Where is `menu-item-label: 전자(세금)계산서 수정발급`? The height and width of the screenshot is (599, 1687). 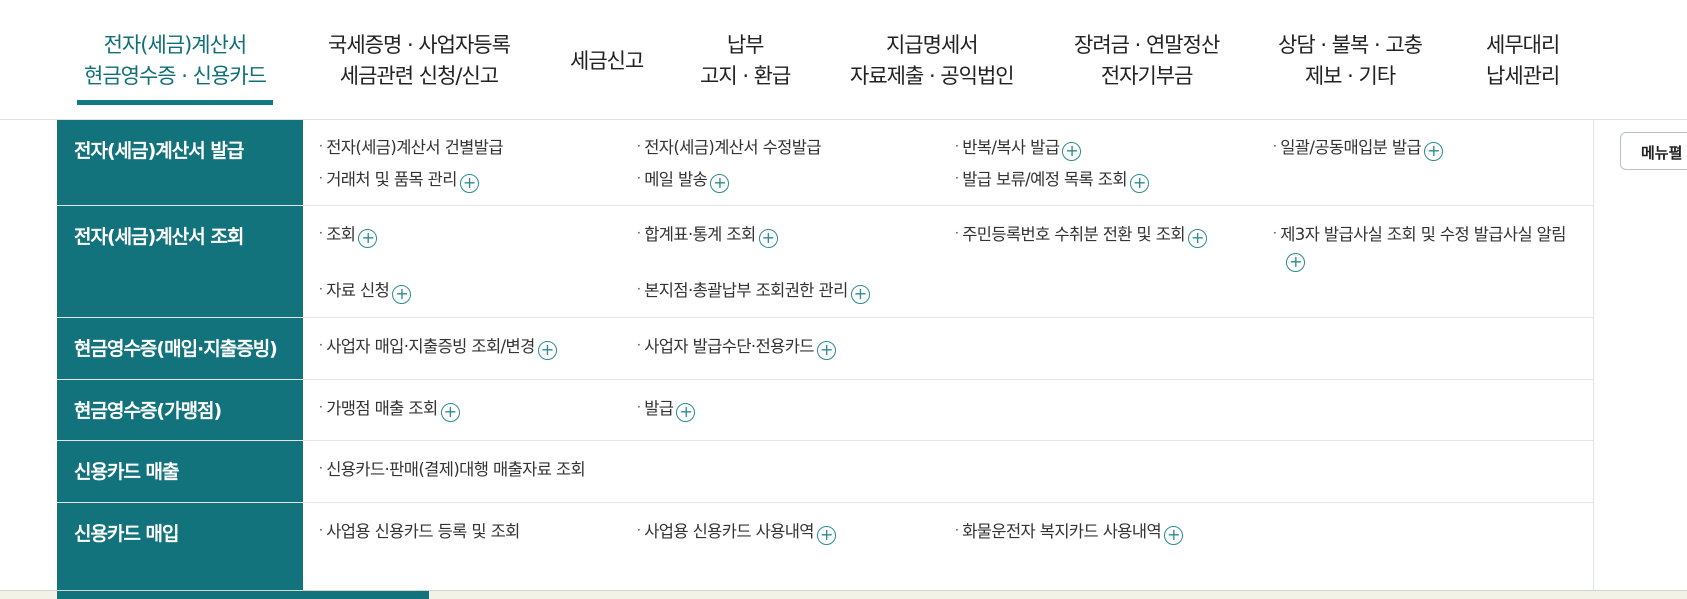
menu-item-label: 전자(세금)계산서 수정발급 is located at coordinates (732, 147).